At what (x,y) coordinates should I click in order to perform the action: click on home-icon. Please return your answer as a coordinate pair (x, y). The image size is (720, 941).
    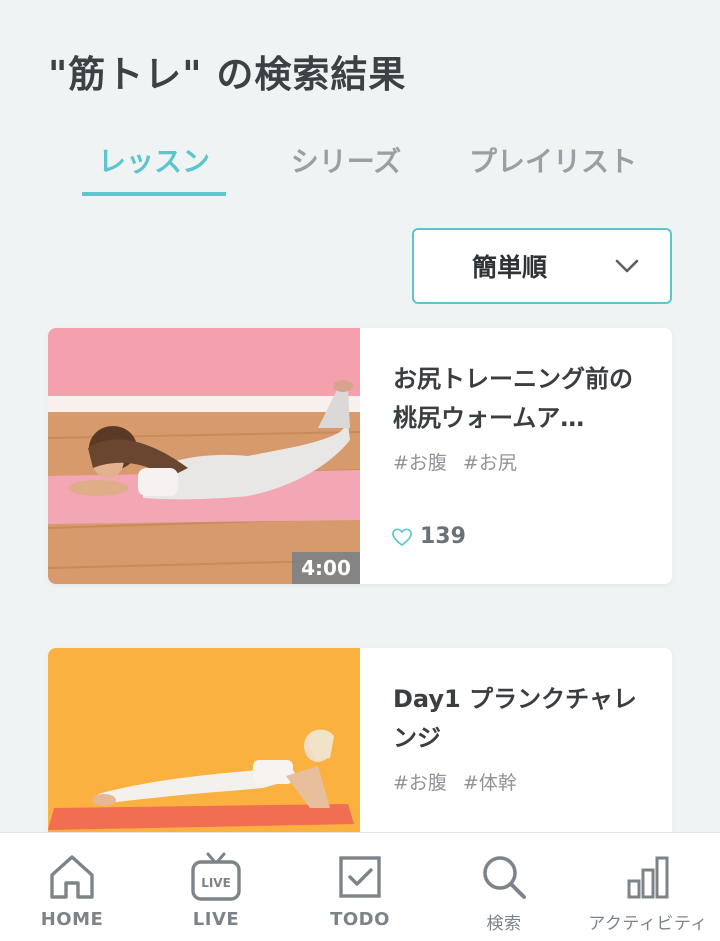
    Looking at the image, I should click on (72, 877).